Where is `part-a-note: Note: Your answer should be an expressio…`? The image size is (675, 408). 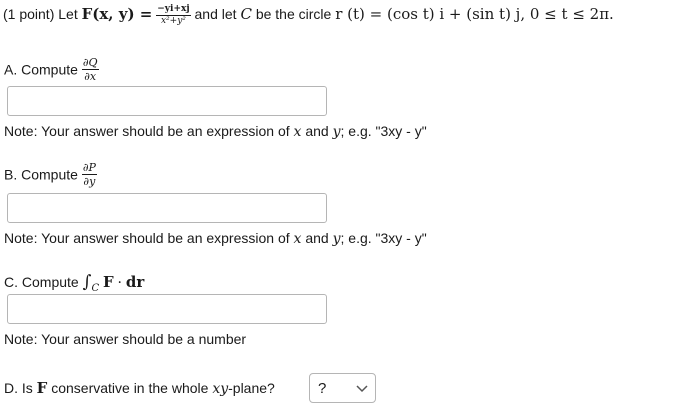 part-a-note: Note: Your answer should be an expressio… is located at coordinates (215, 131).